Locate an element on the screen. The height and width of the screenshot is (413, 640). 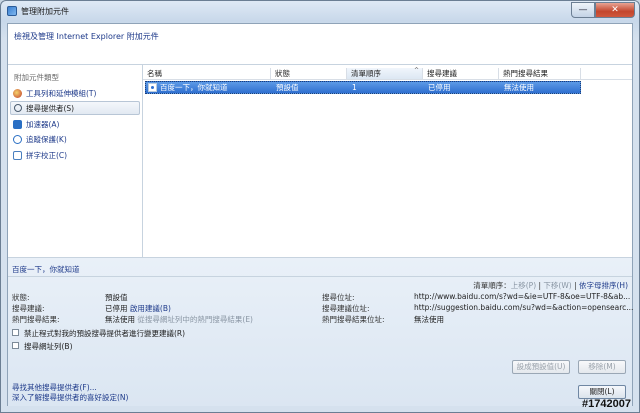
sidebar-item-label: 加速器(A) is located at coordinates (43, 124).